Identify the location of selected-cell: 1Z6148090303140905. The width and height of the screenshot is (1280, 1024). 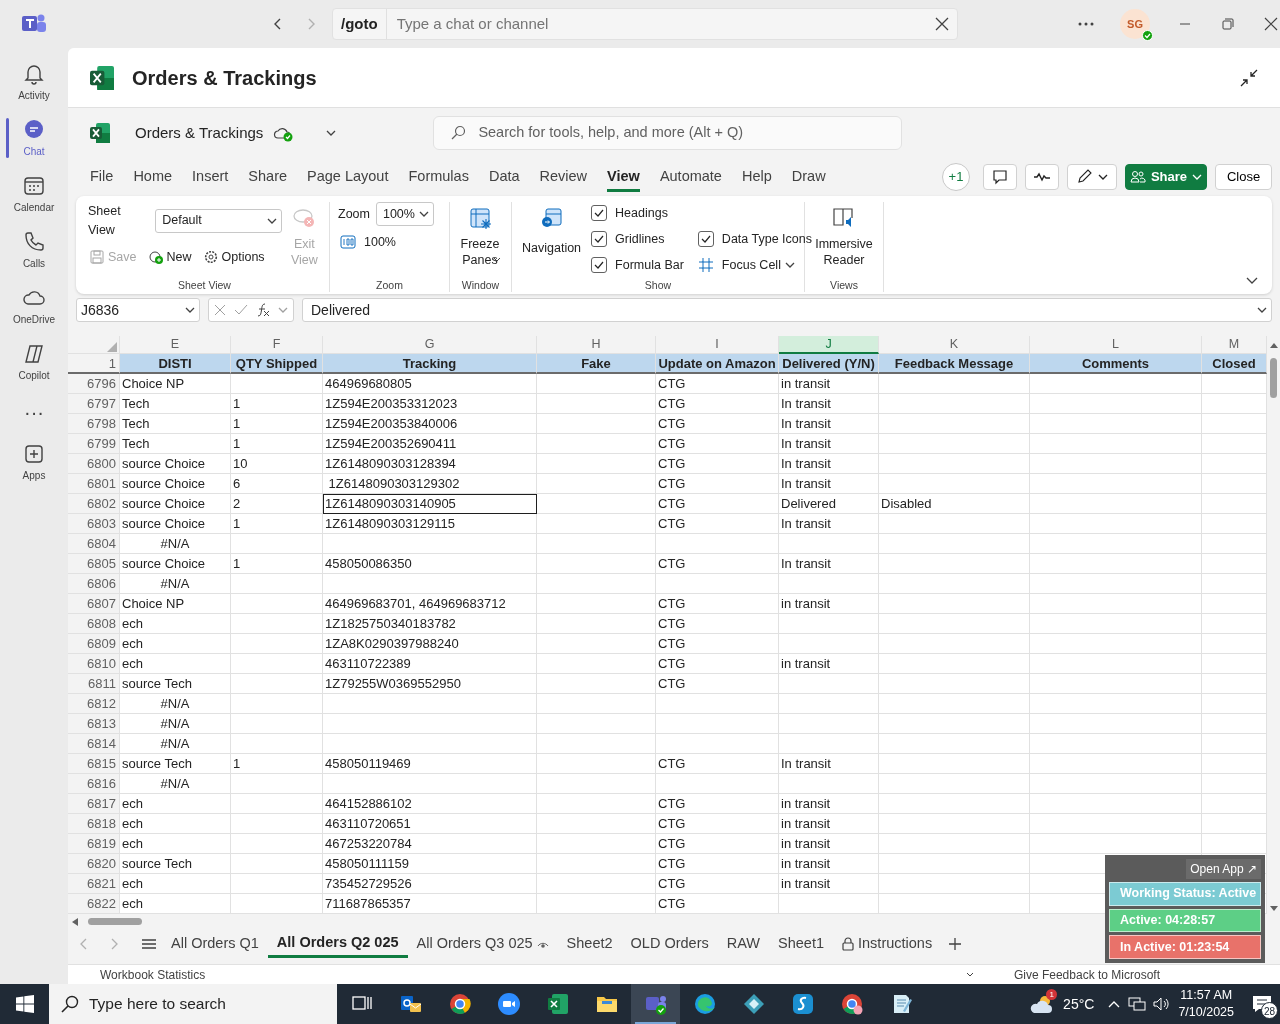
(430, 504).